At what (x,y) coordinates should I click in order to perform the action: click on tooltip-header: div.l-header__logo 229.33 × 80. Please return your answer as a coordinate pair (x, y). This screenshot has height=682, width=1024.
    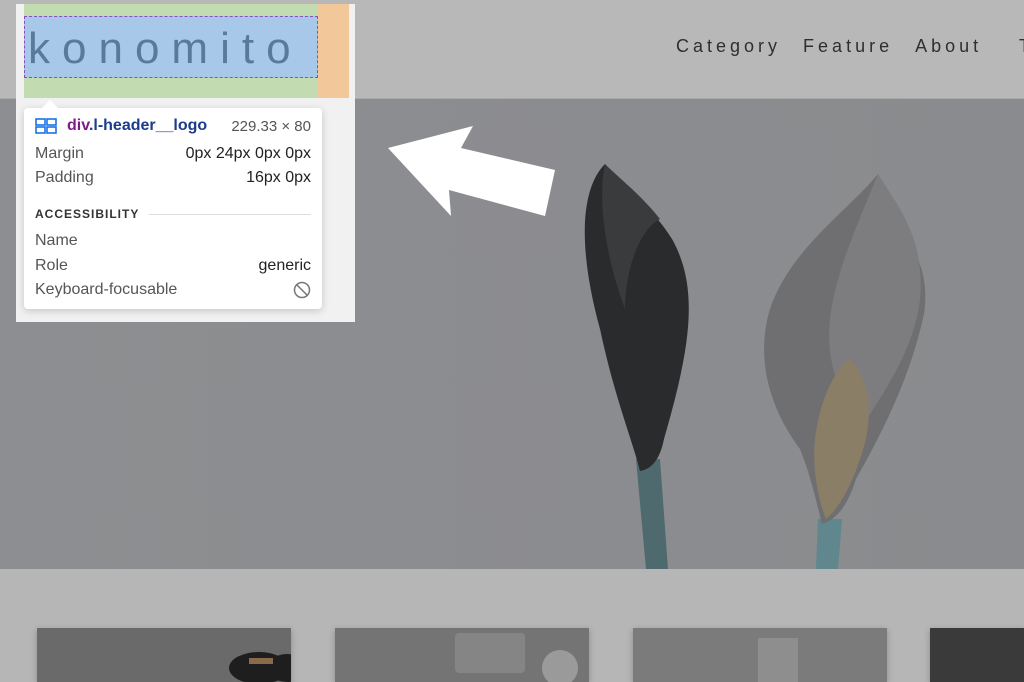
    Looking at the image, I should click on (173, 126).